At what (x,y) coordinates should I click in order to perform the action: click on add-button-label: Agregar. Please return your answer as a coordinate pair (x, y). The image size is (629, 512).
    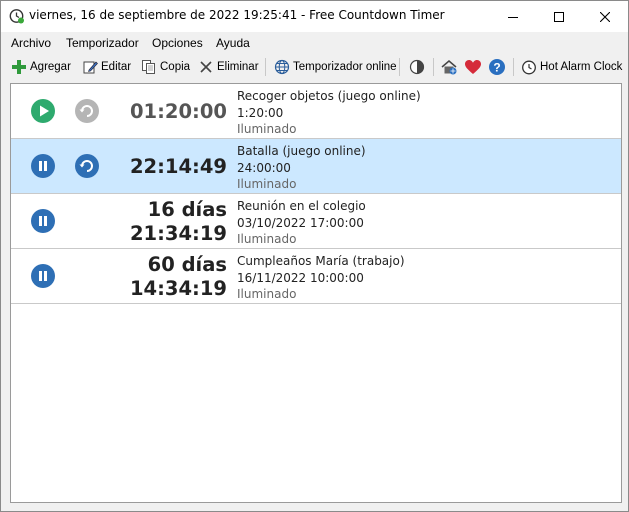
    Looking at the image, I should click on (50, 67).